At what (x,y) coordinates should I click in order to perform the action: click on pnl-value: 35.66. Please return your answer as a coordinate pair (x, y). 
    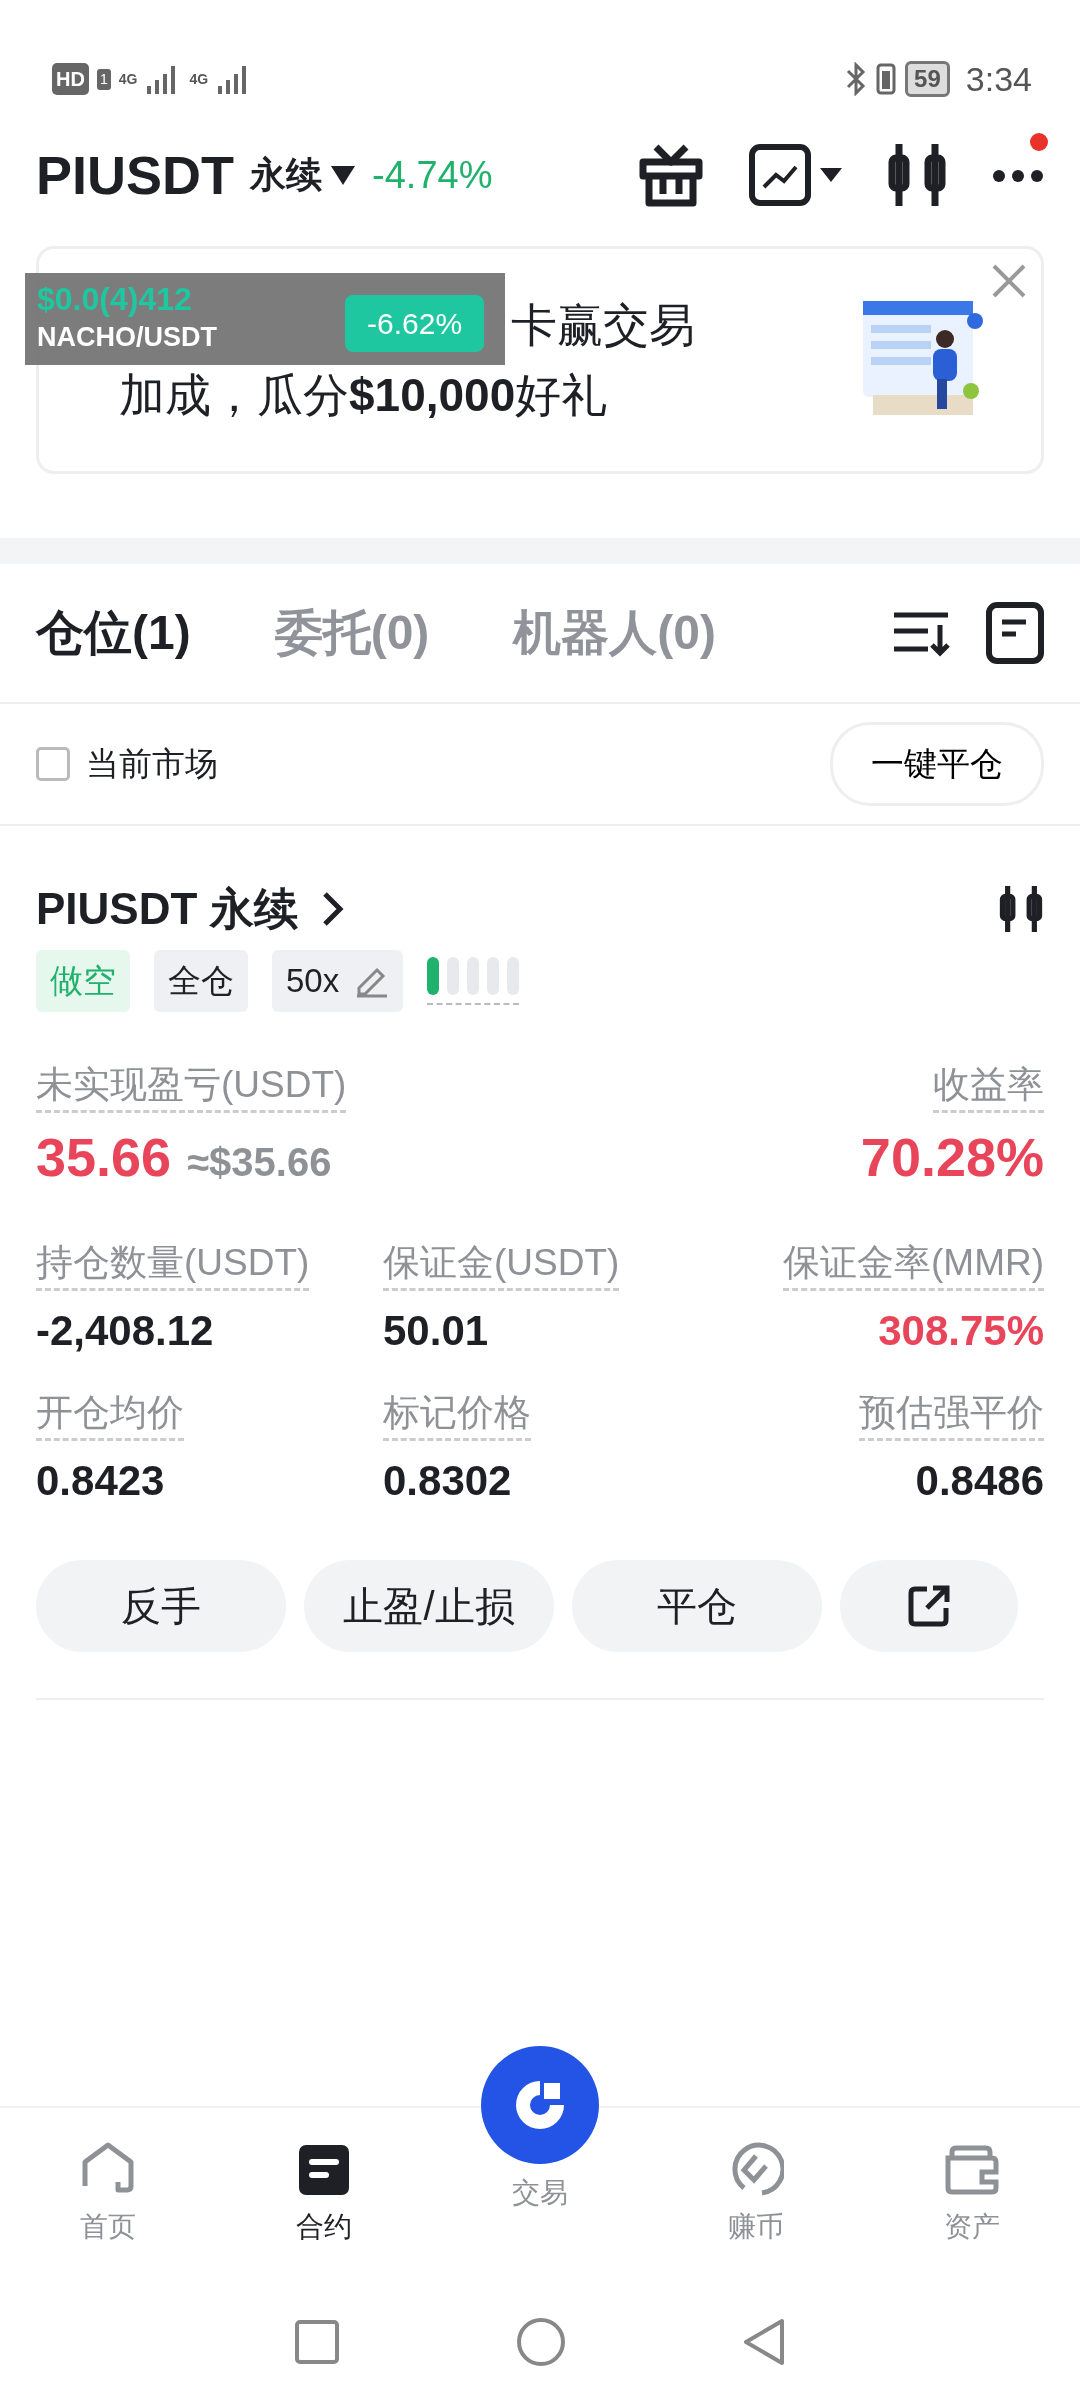
    Looking at the image, I should click on (104, 1157).